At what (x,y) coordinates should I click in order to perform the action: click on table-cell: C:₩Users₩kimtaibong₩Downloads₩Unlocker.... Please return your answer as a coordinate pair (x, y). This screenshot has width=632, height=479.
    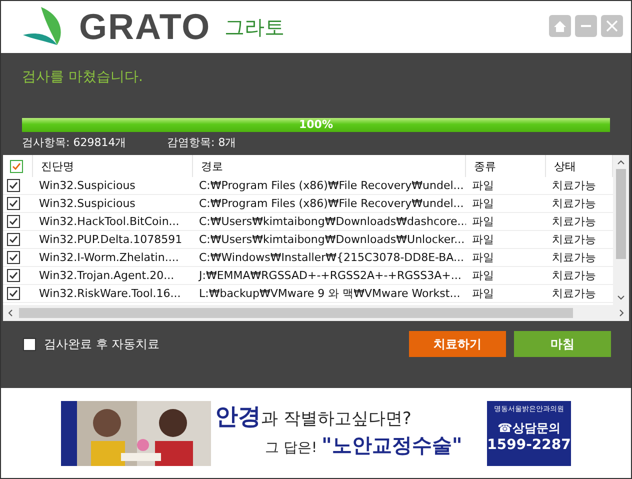
    Looking at the image, I should click on (332, 239).